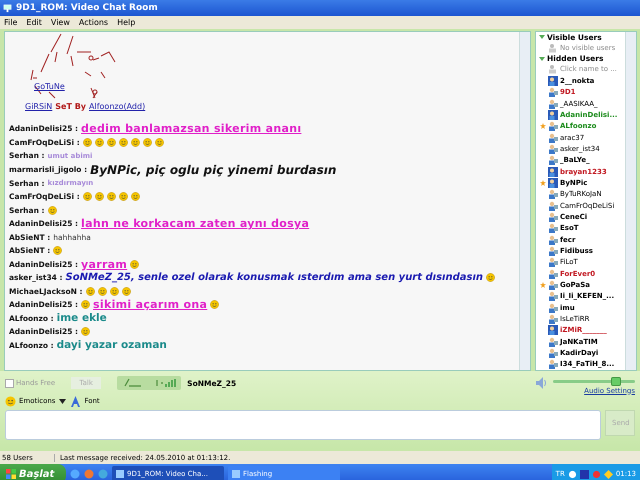  What do you see at coordinates (150, 305) in the screenshot?
I see `message-text: sikimi açarım ona` at bounding box center [150, 305].